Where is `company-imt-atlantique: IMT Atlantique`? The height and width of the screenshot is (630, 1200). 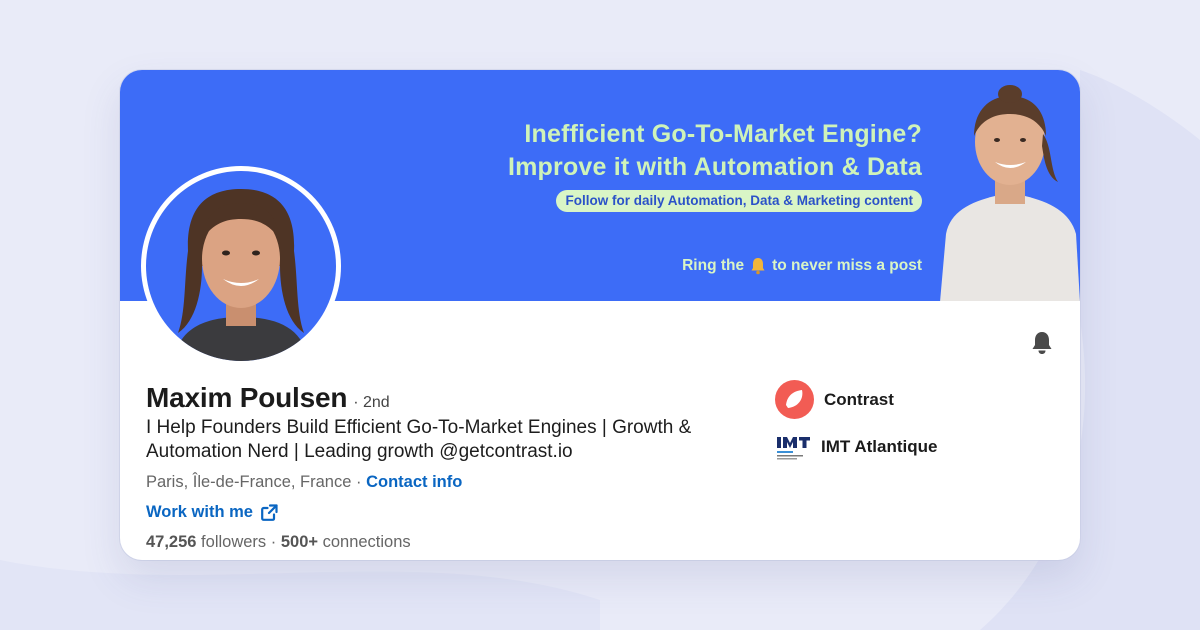
company-imt-atlantique: IMT Atlantique is located at coordinates (856, 447).